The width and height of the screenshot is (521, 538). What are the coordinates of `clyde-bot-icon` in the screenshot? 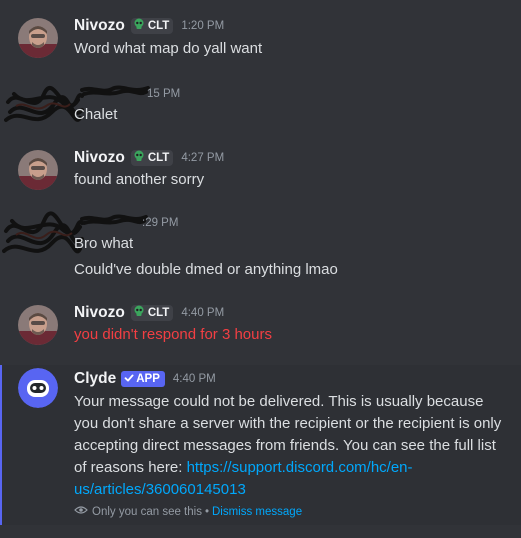 It's located at (38, 388).